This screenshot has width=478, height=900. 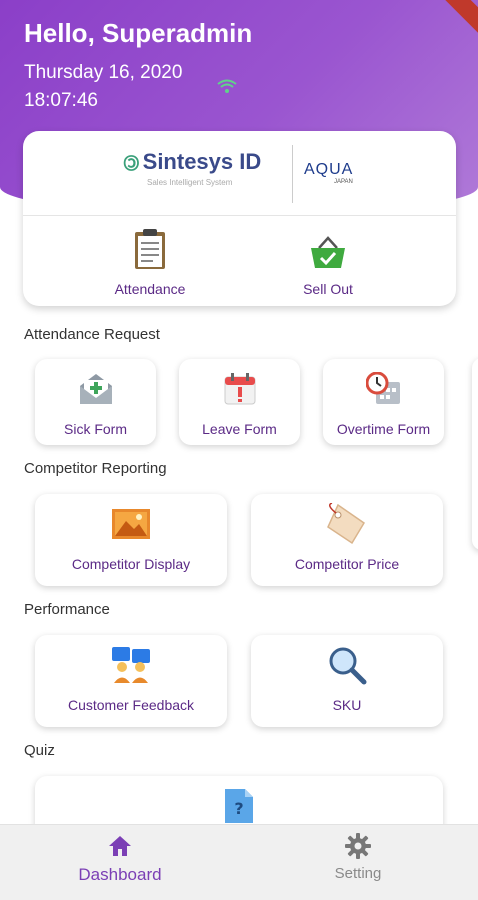 What do you see at coordinates (61, 100) in the screenshot?
I see `time-text: 18:07:46` at bounding box center [61, 100].